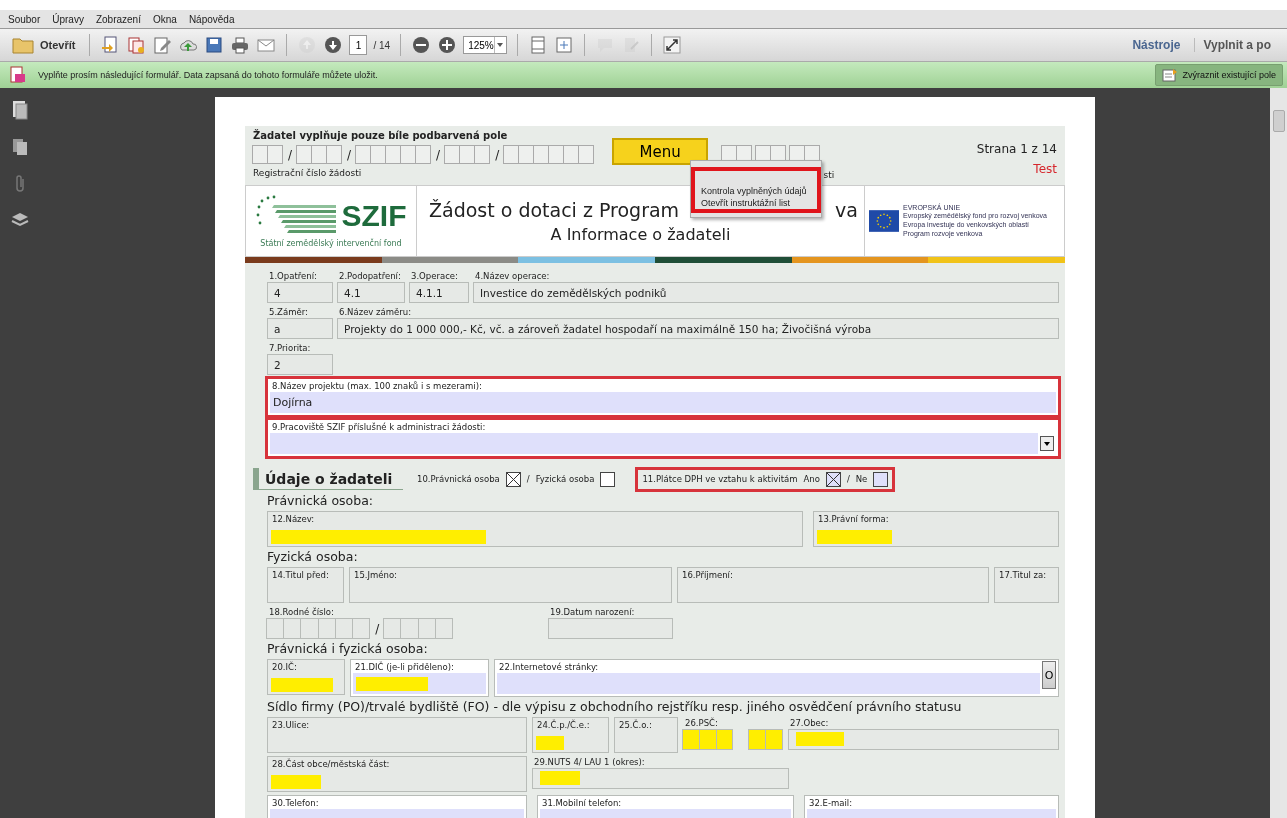 Image resolution: width=1287 pixels, height=818 pixels. Describe the element at coordinates (615, 706) in the screenshot. I see `section-subheading: Sídlo firmy (PO)/trvalé bydliště (FO) - dle výpisu z obchodního rejstříku resp. jiného osvědčení právního statusu` at that location.